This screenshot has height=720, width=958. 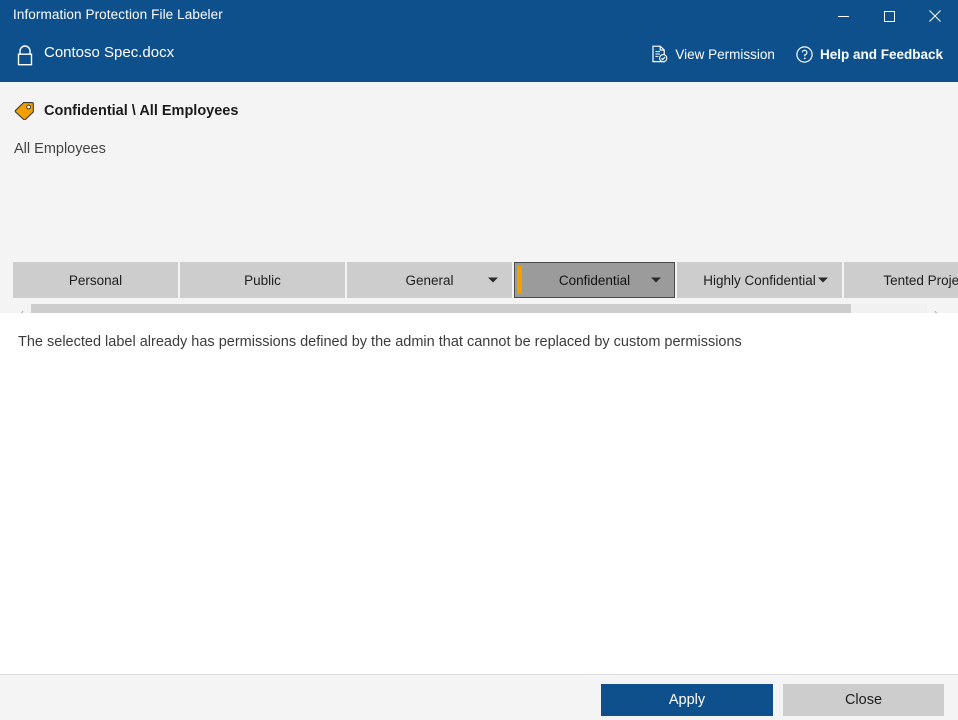 I want to click on label-tab-text: Tented Project, so click(x=920, y=280).